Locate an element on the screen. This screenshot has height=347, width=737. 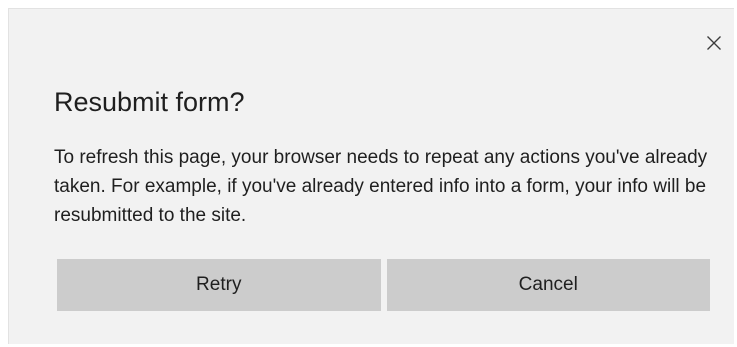
close-button is located at coordinates (714, 43).